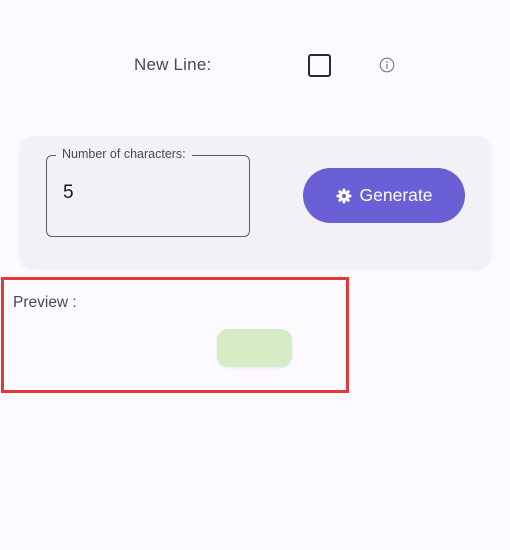 Image resolution: width=510 pixels, height=550 pixels. I want to click on number-of-characters-label: Number of characters:, so click(124, 154).